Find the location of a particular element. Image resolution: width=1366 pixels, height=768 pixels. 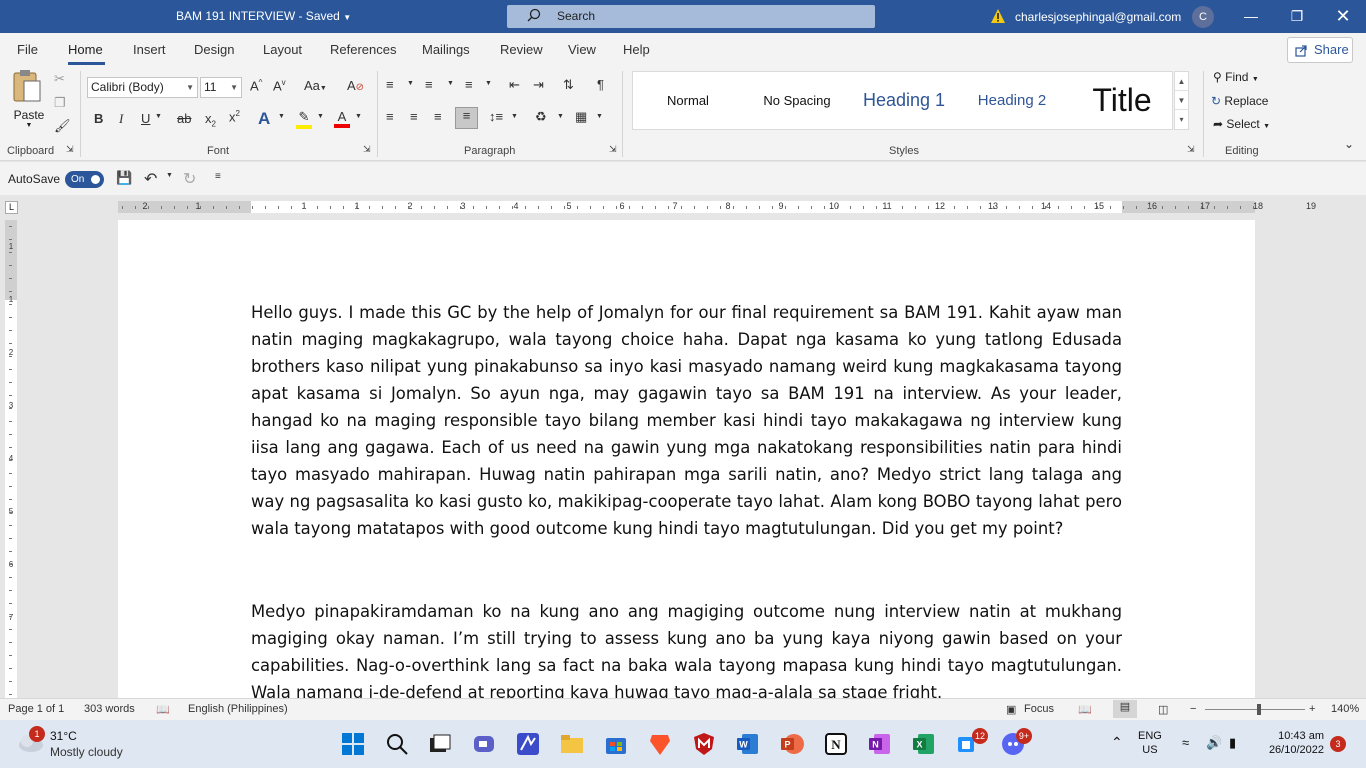

superscript-icon: x2 is located at coordinates (234, 116).